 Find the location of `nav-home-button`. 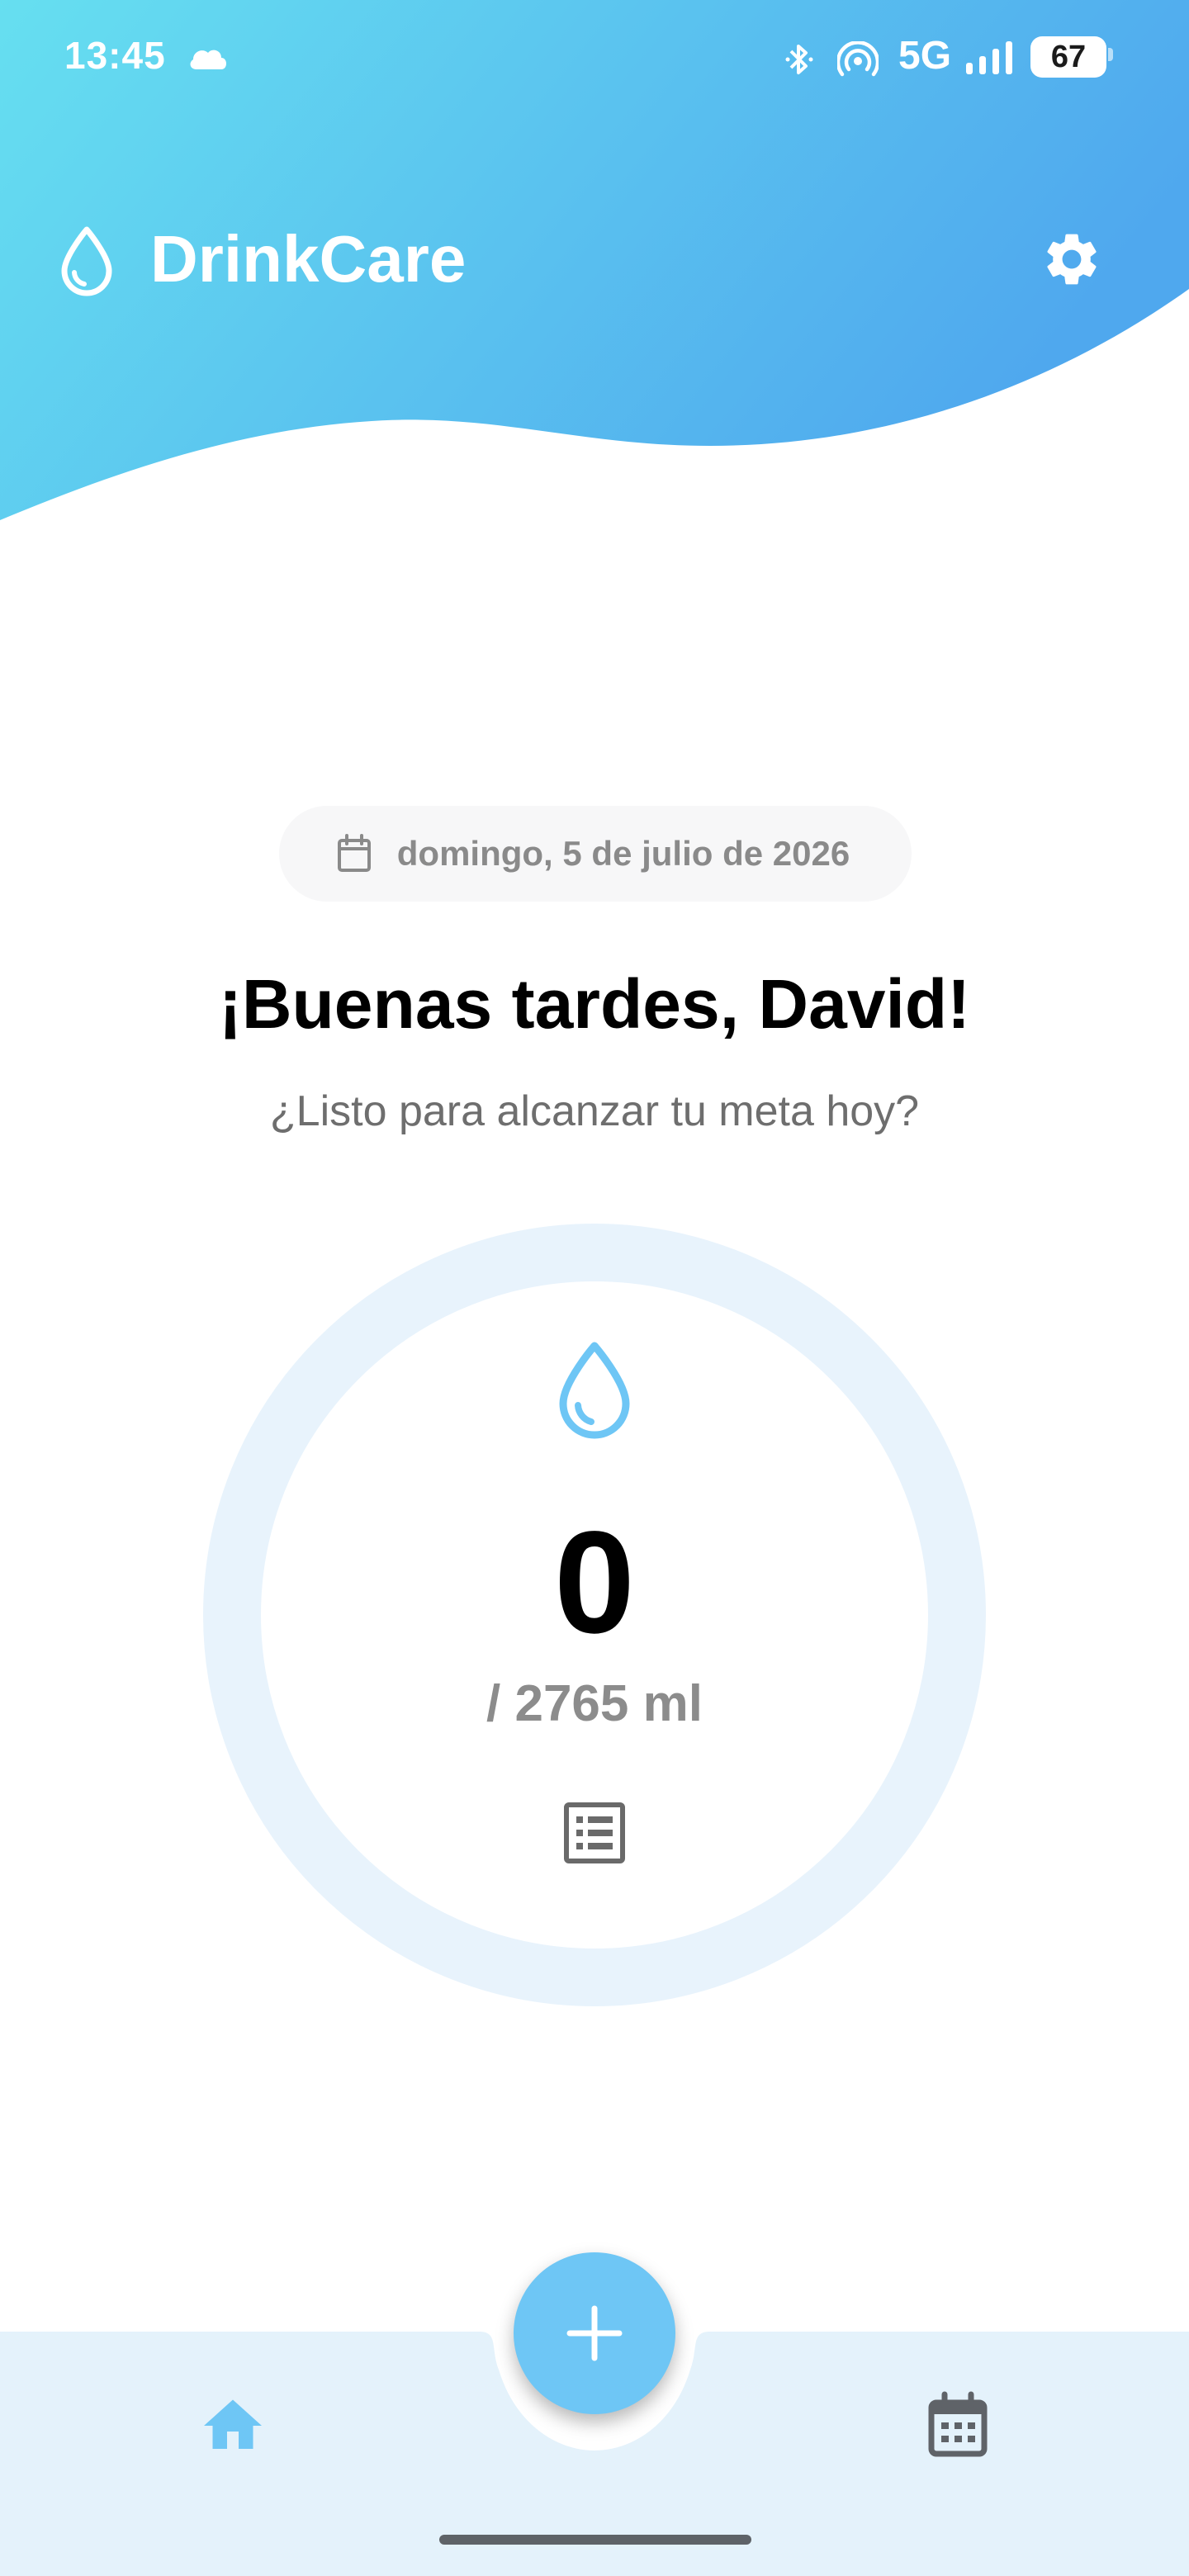

nav-home-button is located at coordinates (233, 2425).